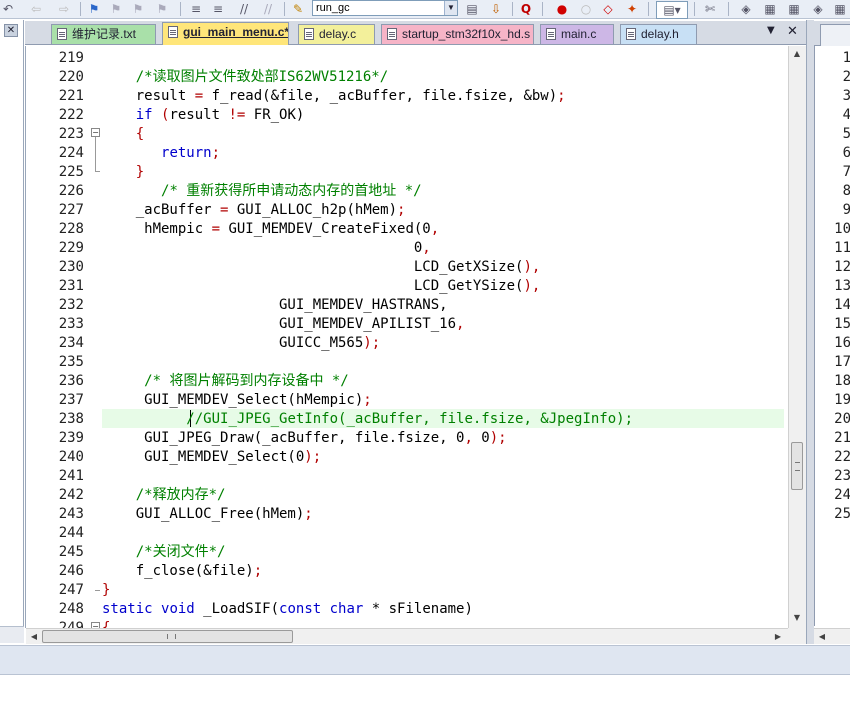  What do you see at coordinates (64, 9) in the screenshot?
I see `forward2-icon: ⇨` at bounding box center [64, 9].